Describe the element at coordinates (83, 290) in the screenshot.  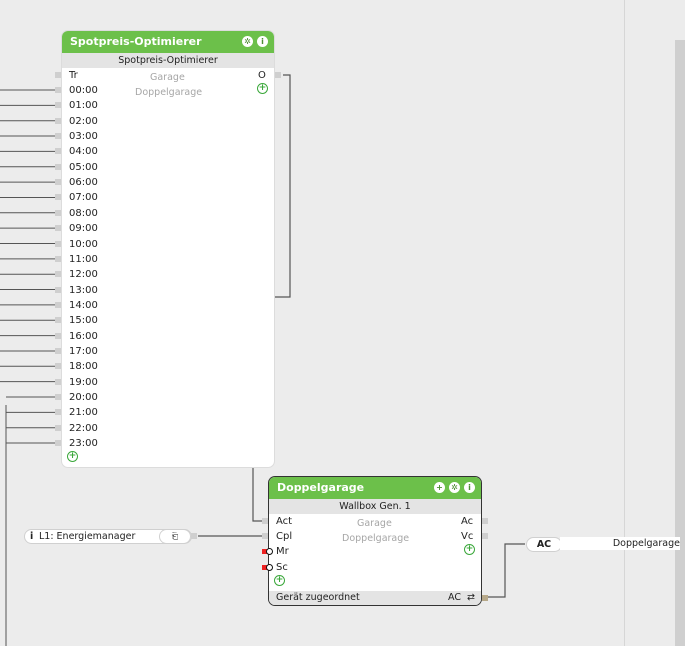
I see `input-label-hour: 13:00` at that location.